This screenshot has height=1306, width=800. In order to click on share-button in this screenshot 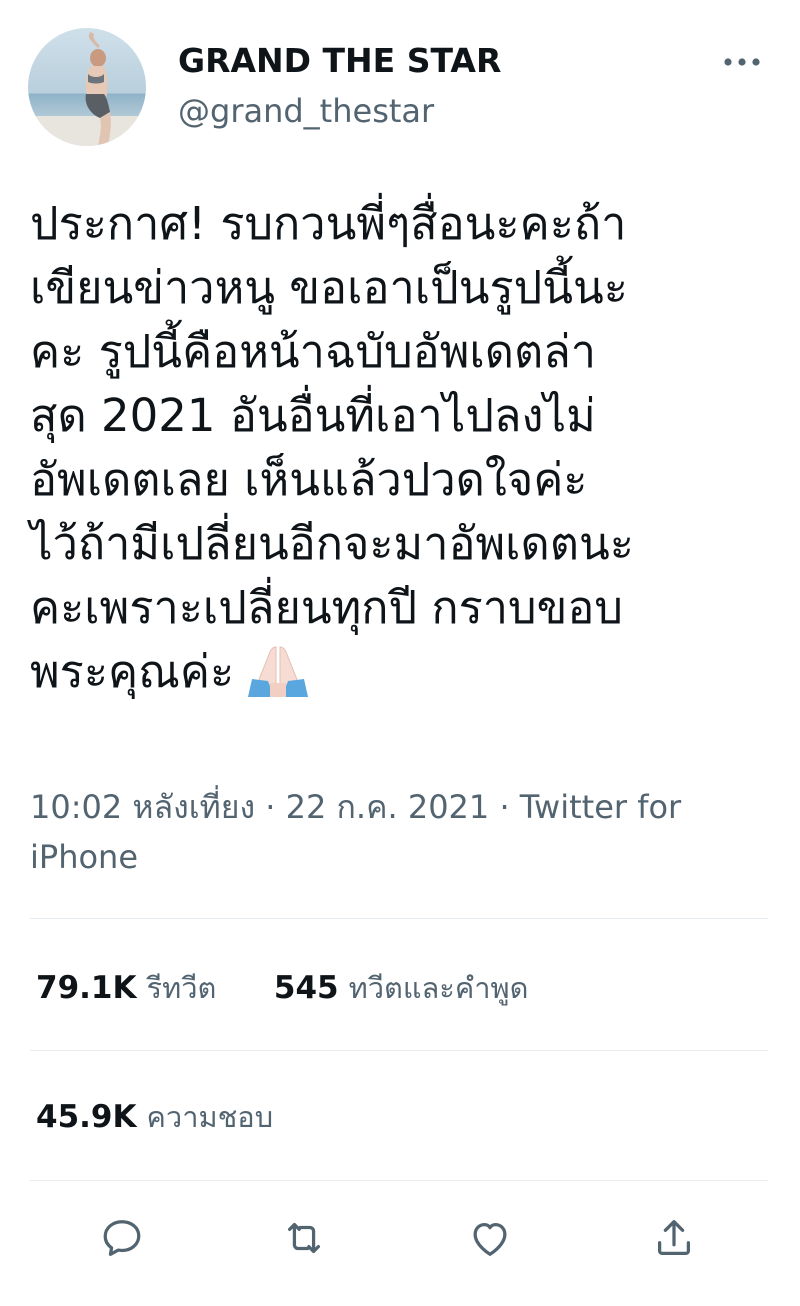, I will do `click(674, 1238)`.